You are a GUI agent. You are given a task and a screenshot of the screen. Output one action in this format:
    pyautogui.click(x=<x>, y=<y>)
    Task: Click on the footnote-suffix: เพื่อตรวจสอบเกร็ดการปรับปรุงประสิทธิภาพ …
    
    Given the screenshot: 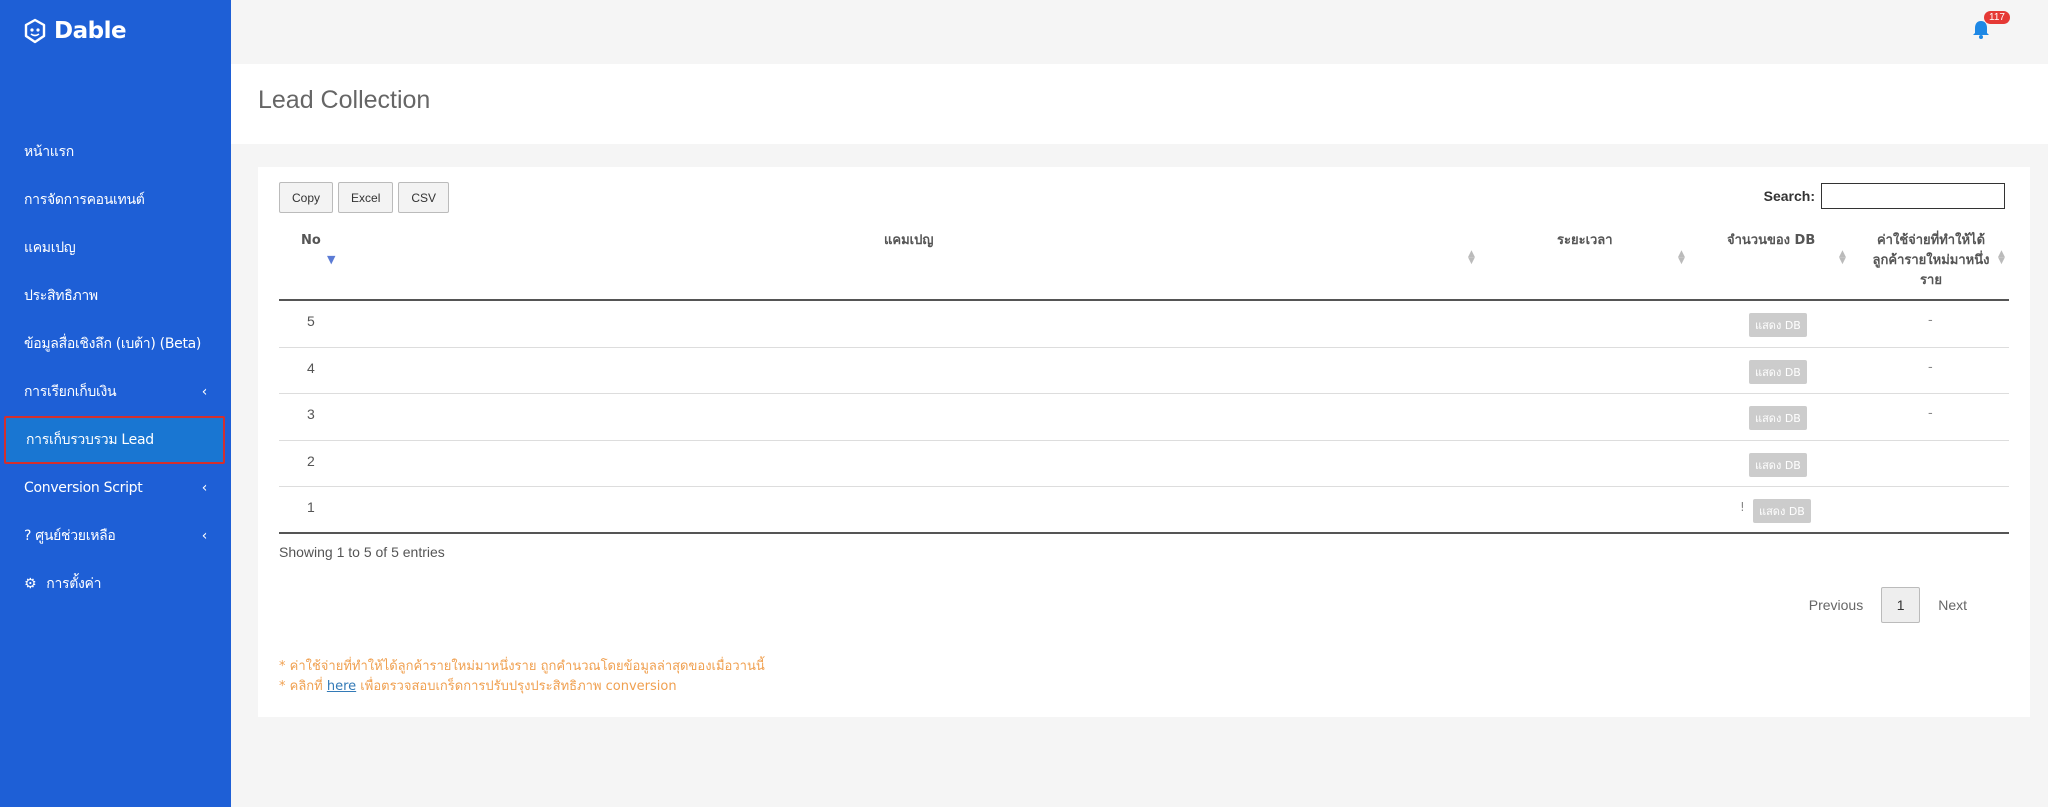 What is the action you would take?
    pyautogui.click(x=516, y=686)
    